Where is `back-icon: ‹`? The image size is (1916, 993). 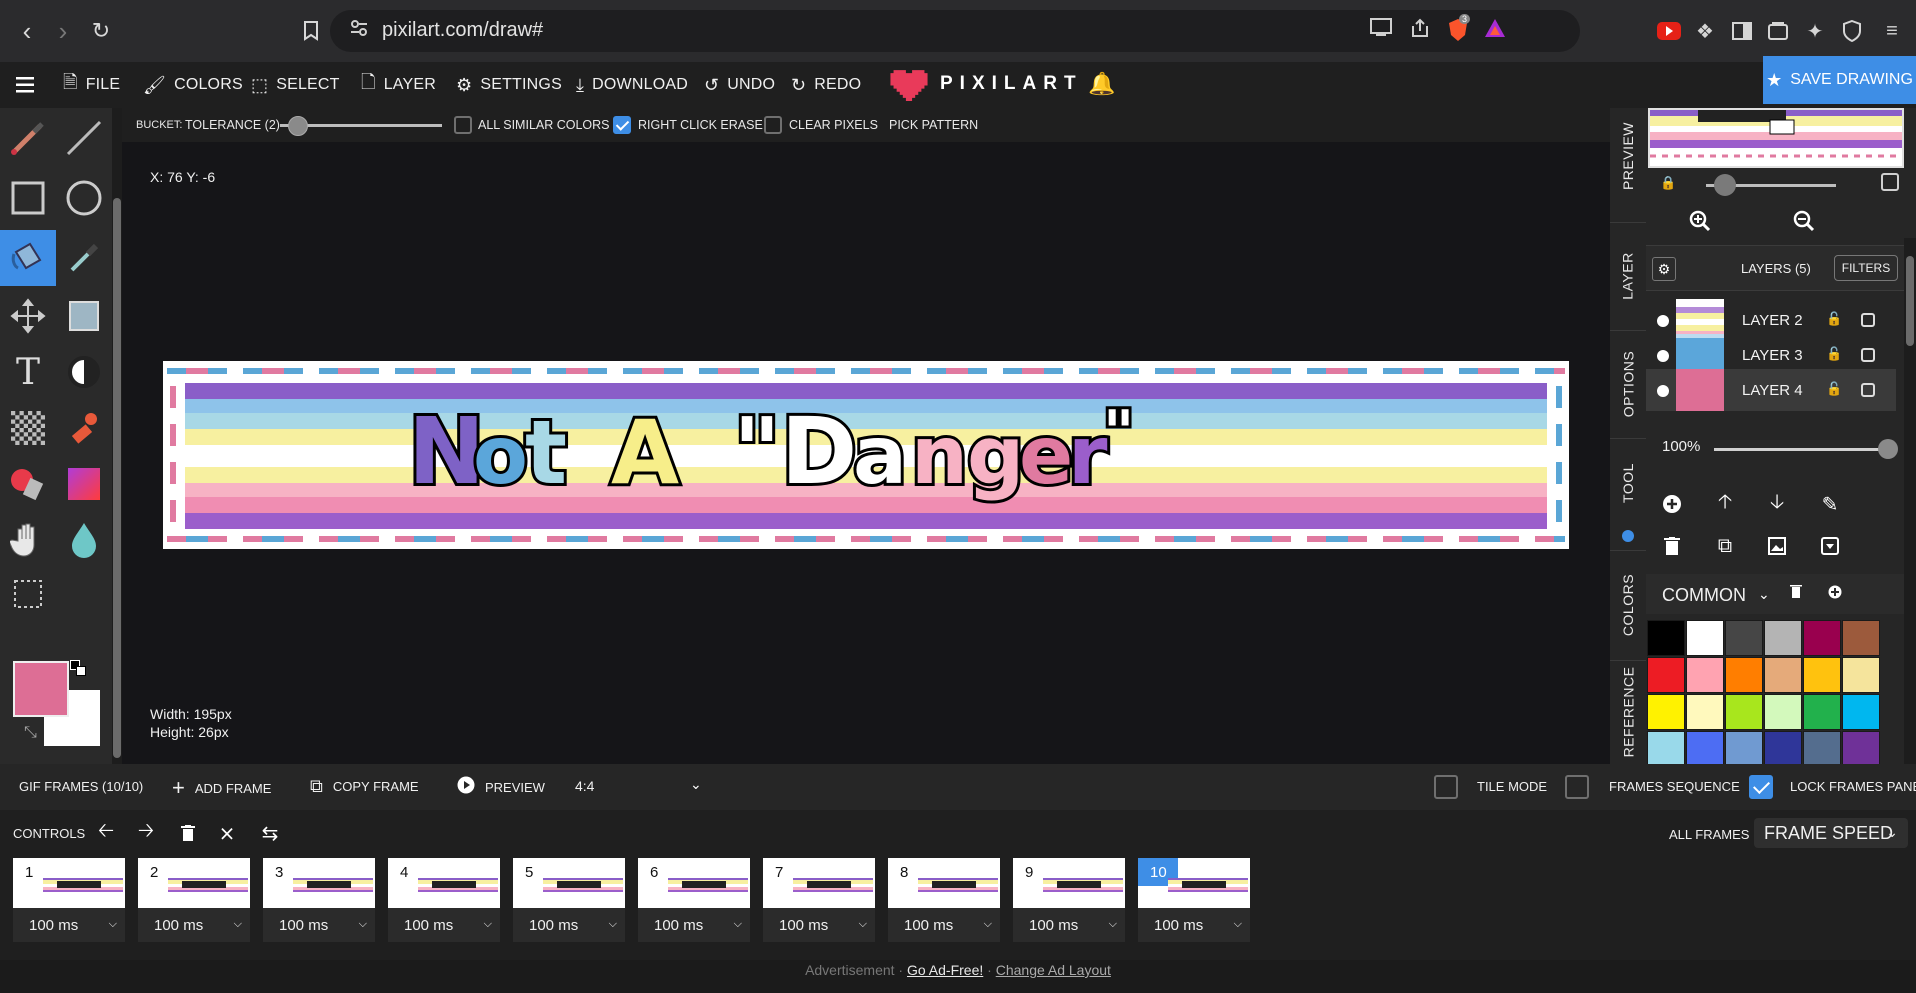
back-icon: ‹ is located at coordinates (27, 31).